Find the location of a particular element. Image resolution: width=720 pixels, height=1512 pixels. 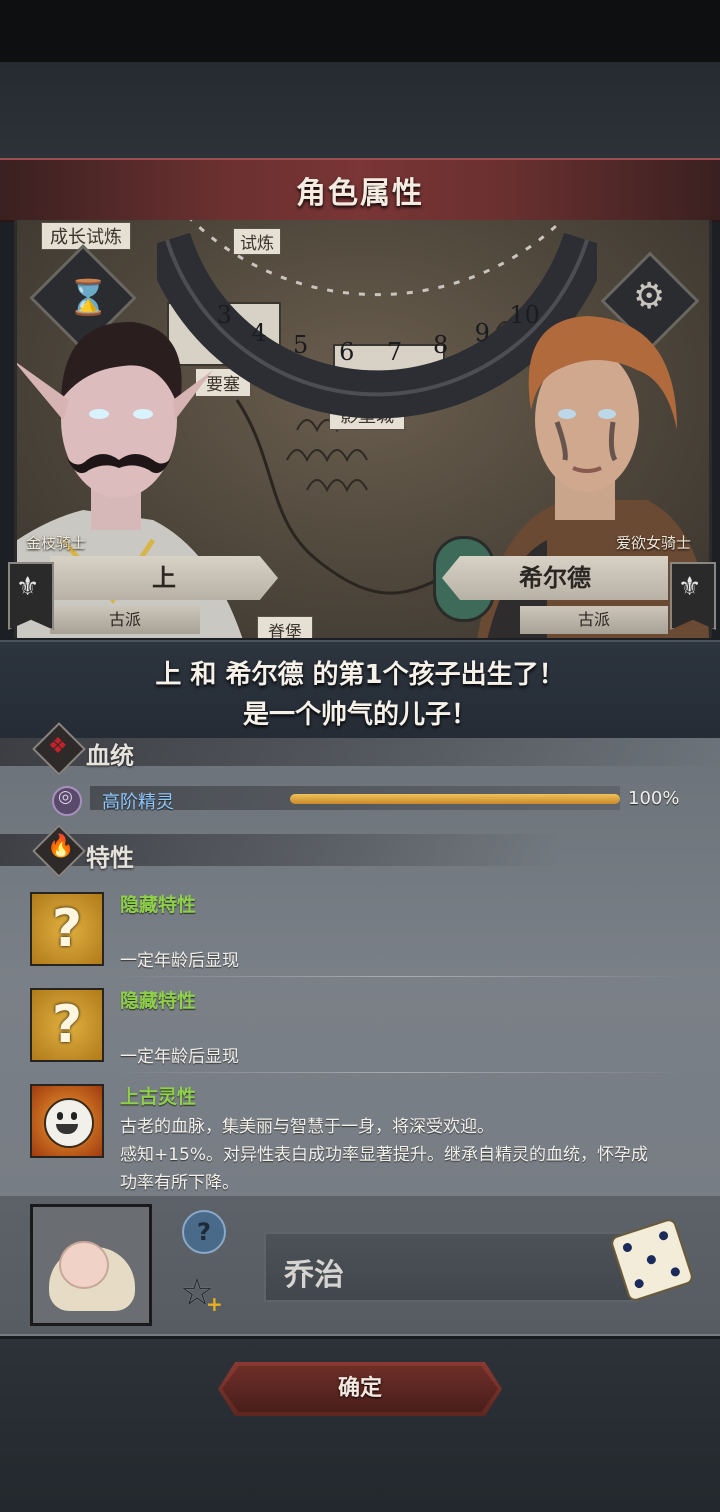

child-portrait is located at coordinates (91, 1265).